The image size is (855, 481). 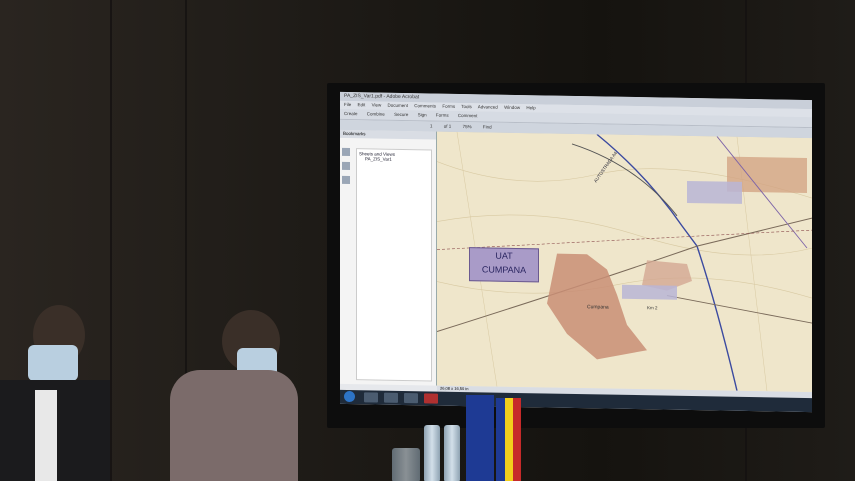 I want to click on romania-flag-yellow, so click(x=509, y=439).